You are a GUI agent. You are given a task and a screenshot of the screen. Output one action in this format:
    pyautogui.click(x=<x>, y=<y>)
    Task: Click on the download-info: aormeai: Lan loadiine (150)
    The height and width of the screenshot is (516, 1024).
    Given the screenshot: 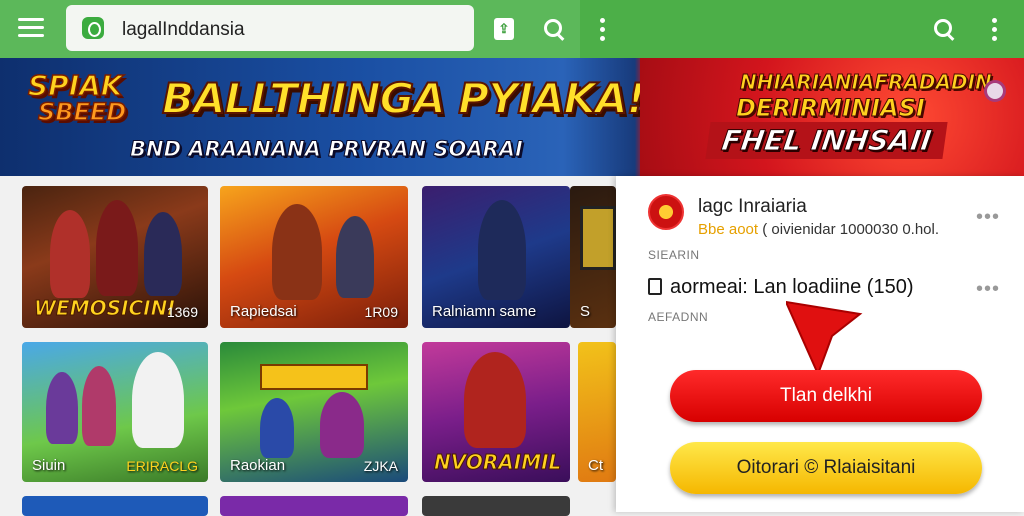 What is the action you would take?
    pyautogui.click(x=781, y=287)
    